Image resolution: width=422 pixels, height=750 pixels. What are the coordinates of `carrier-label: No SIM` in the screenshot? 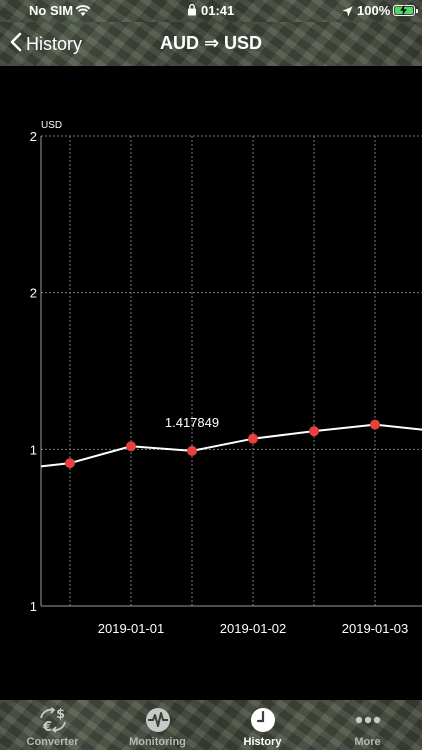 It's located at (51, 10).